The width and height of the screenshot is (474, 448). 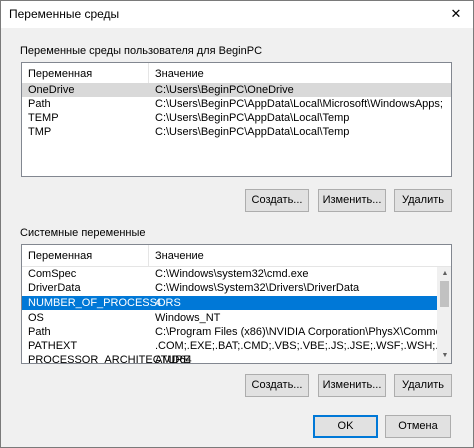 I want to click on system-vars-scrollbar: ▲ ▼, so click(x=444, y=315).